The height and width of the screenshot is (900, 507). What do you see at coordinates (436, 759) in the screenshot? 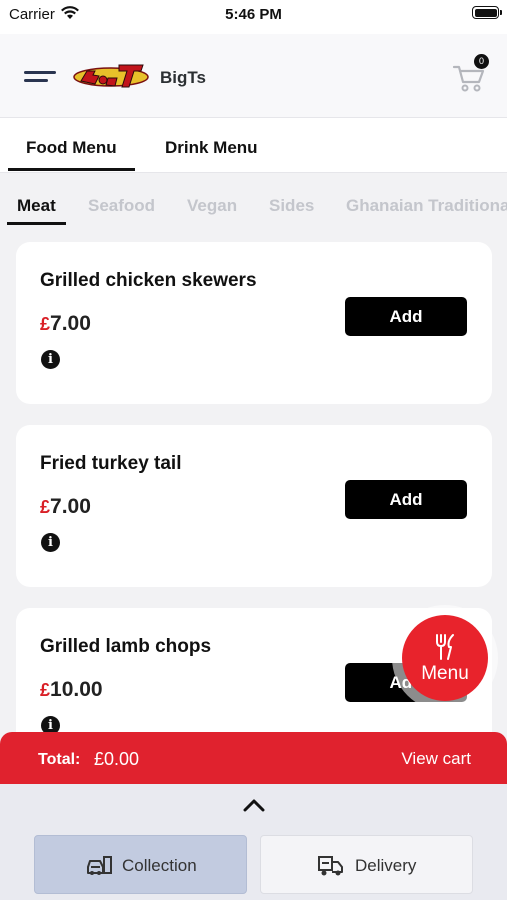
I see `view-cart-link: View cart` at bounding box center [436, 759].